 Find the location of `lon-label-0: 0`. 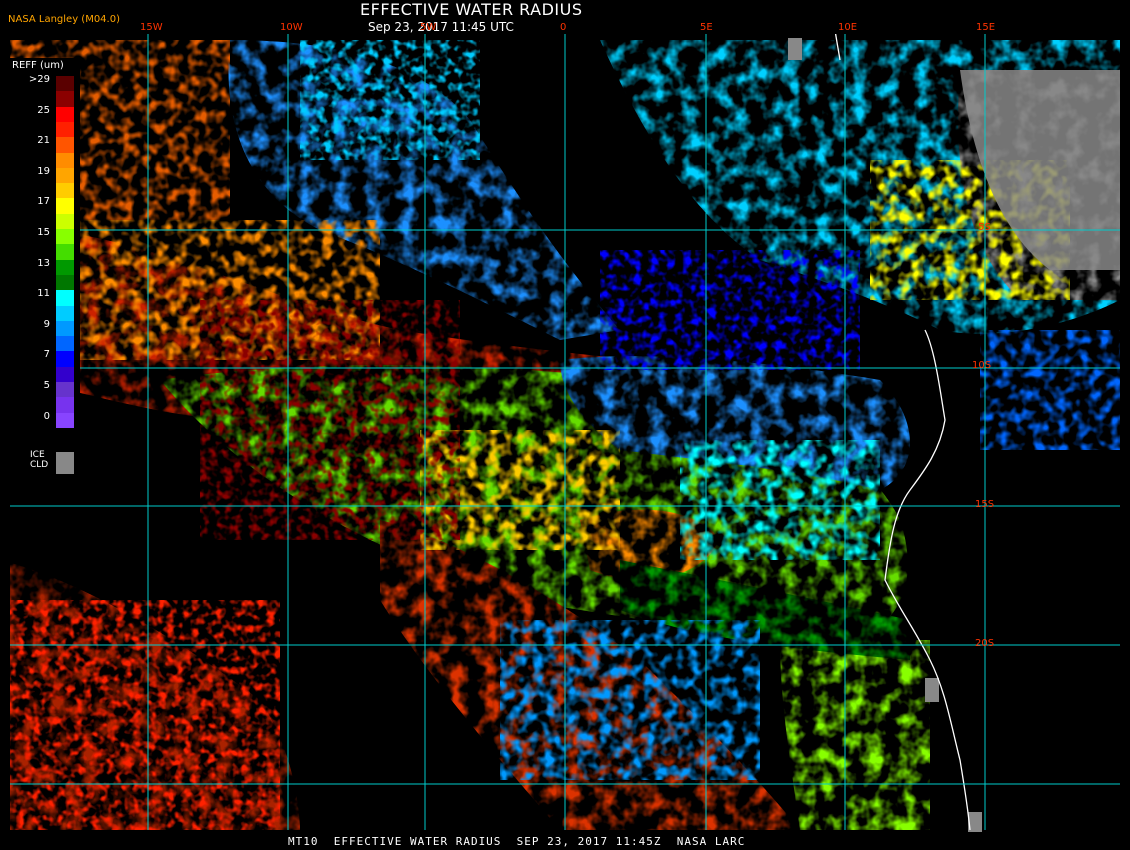

lon-label-0: 0 is located at coordinates (563, 27).